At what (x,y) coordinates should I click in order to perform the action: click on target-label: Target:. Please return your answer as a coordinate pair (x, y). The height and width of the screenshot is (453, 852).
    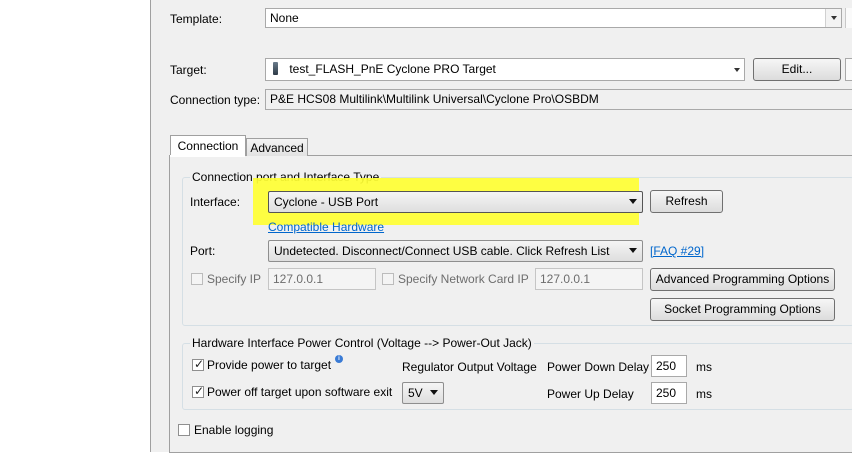
    Looking at the image, I should click on (188, 70).